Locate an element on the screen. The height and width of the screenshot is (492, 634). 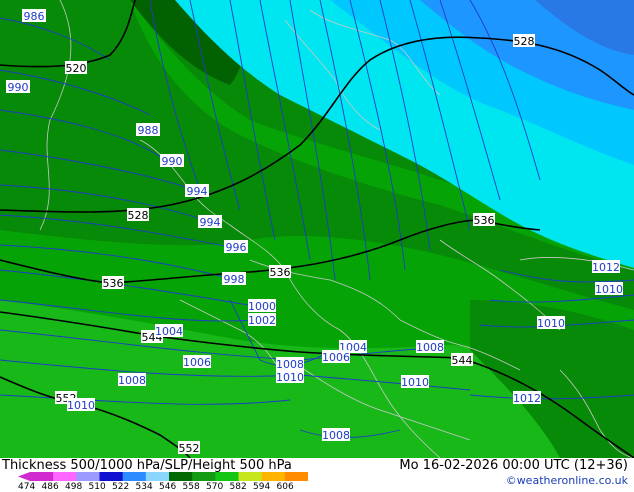
pressure-label-text: 1004 is located at coordinates (169, 331).